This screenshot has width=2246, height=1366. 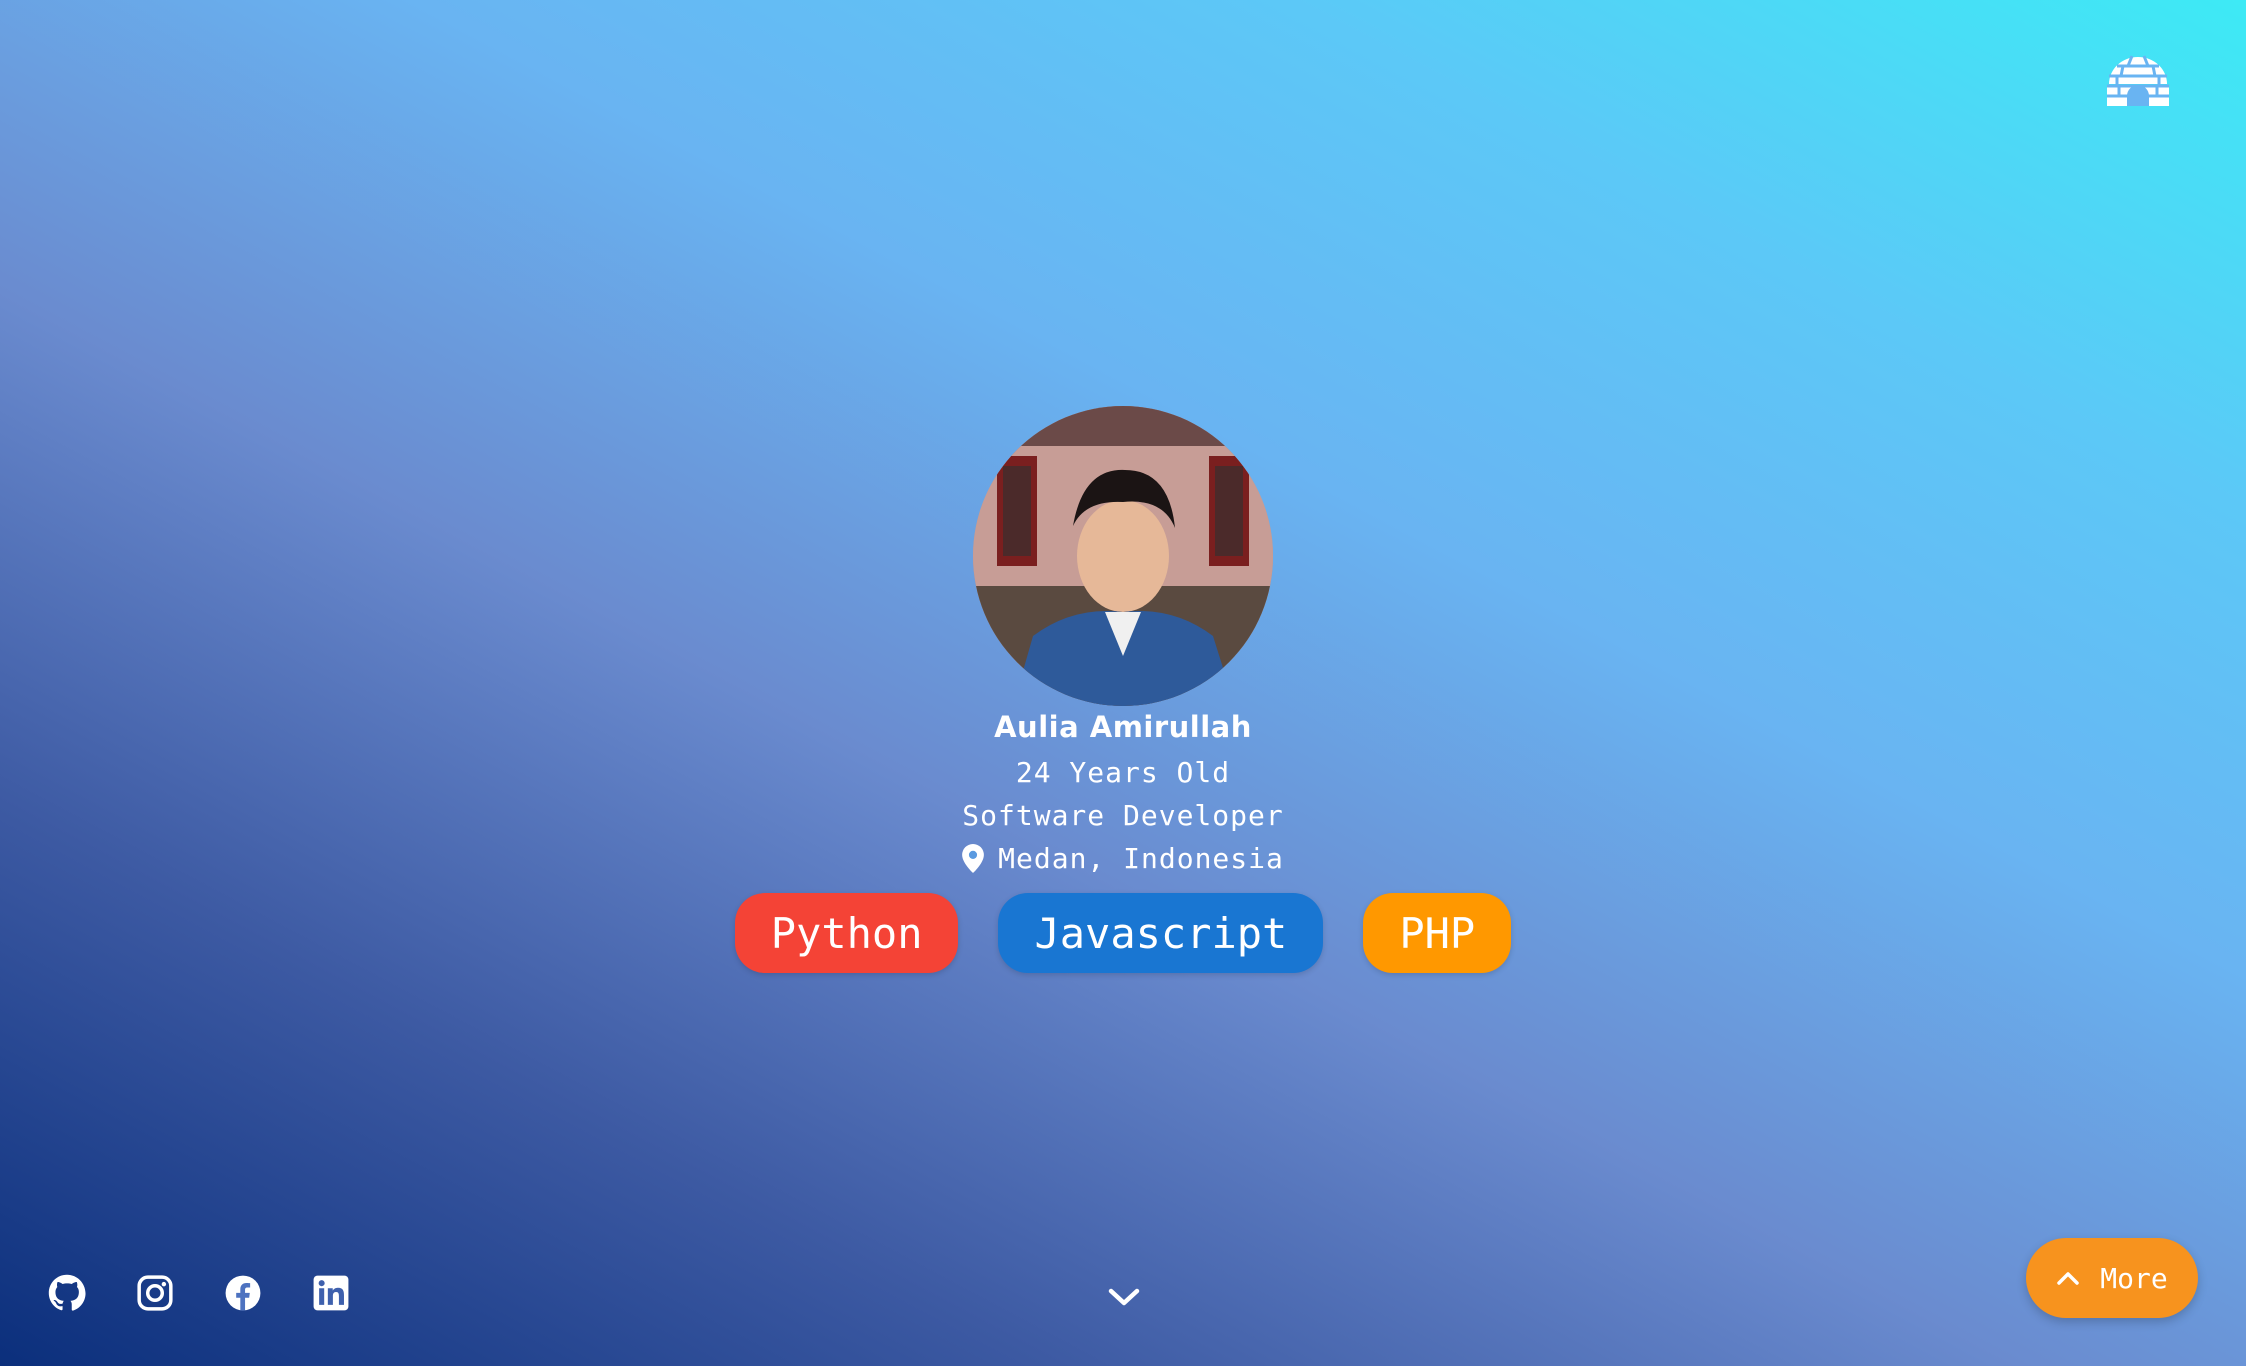 What do you see at coordinates (2138, 80) in the screenshot?
I see `igloo-icon` at bounding box center [2138, 80].